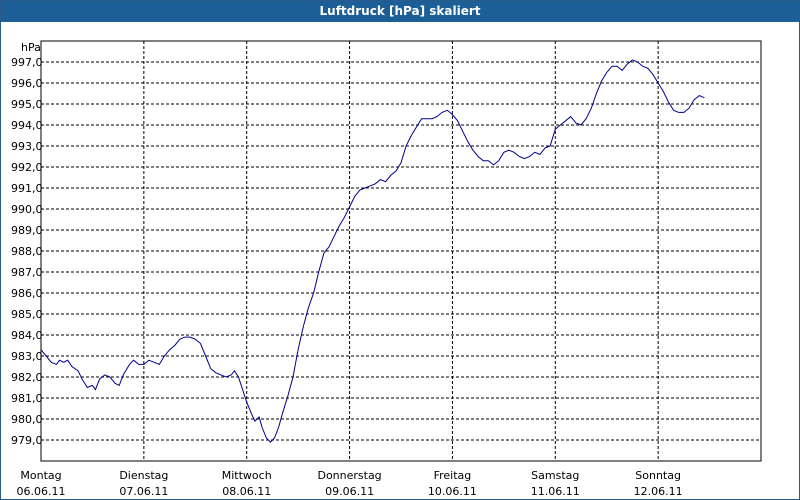 The image size is (800, 500). Describe the element at coordinates (27, 104) in the screenshot. I see `y-tick-label: 995,0` at that location.